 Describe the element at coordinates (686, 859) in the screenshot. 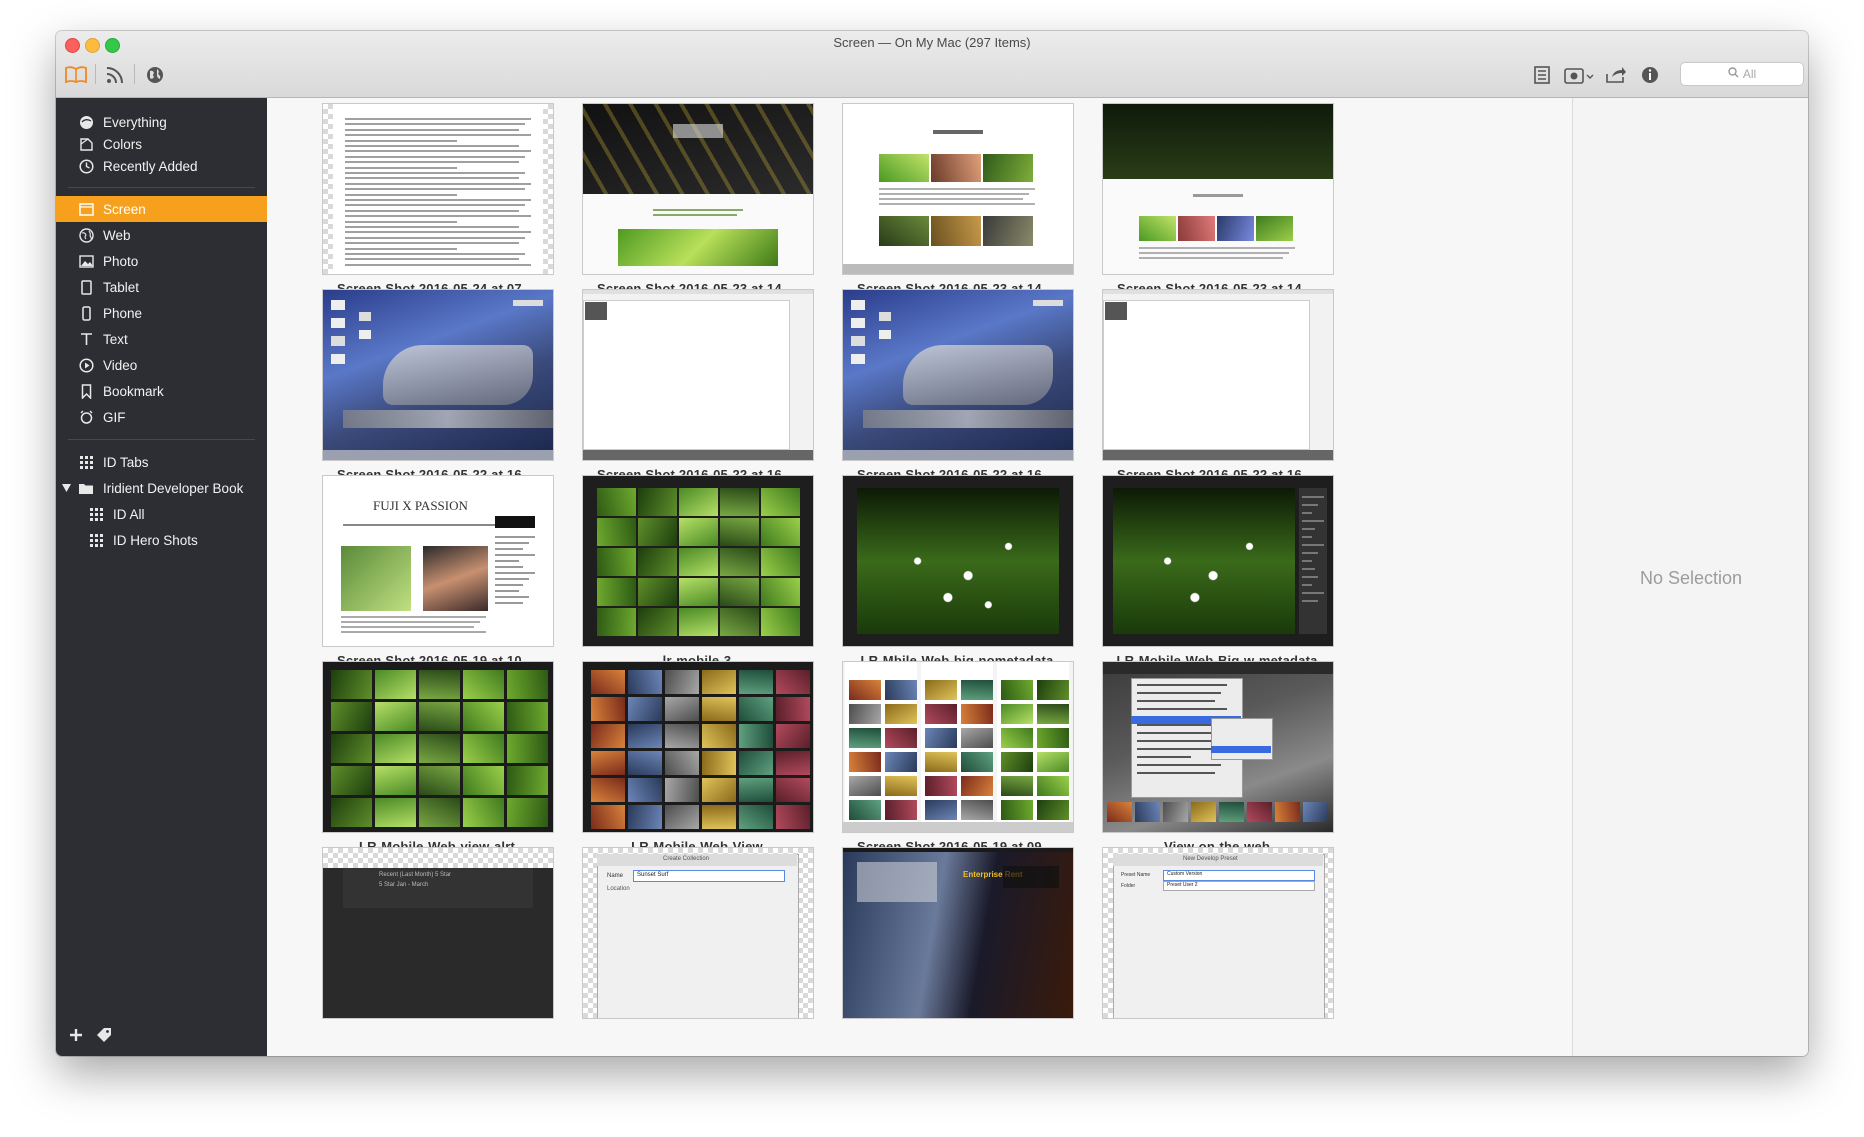

I see `preview-text: Create Collection` at that location.